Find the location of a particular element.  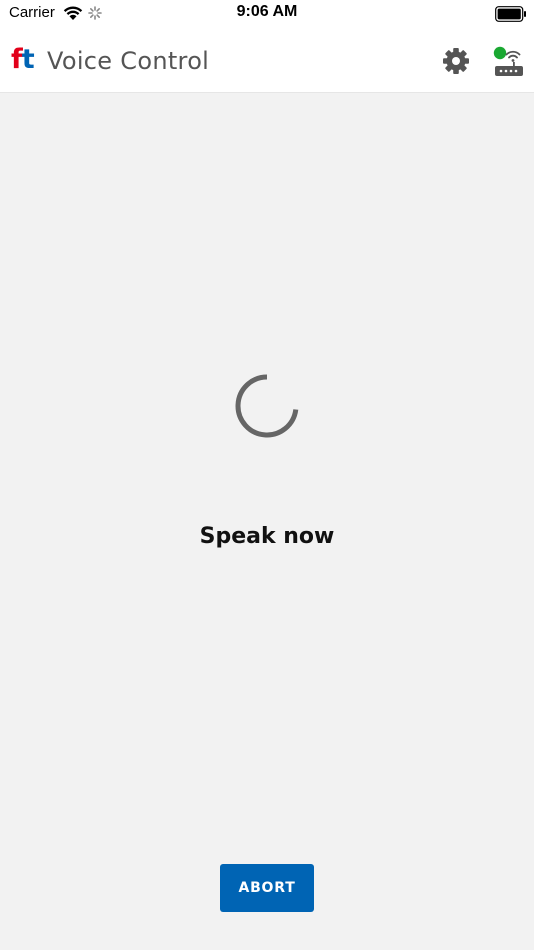

logo-letter-t: t is located at coordinates (28, 59).